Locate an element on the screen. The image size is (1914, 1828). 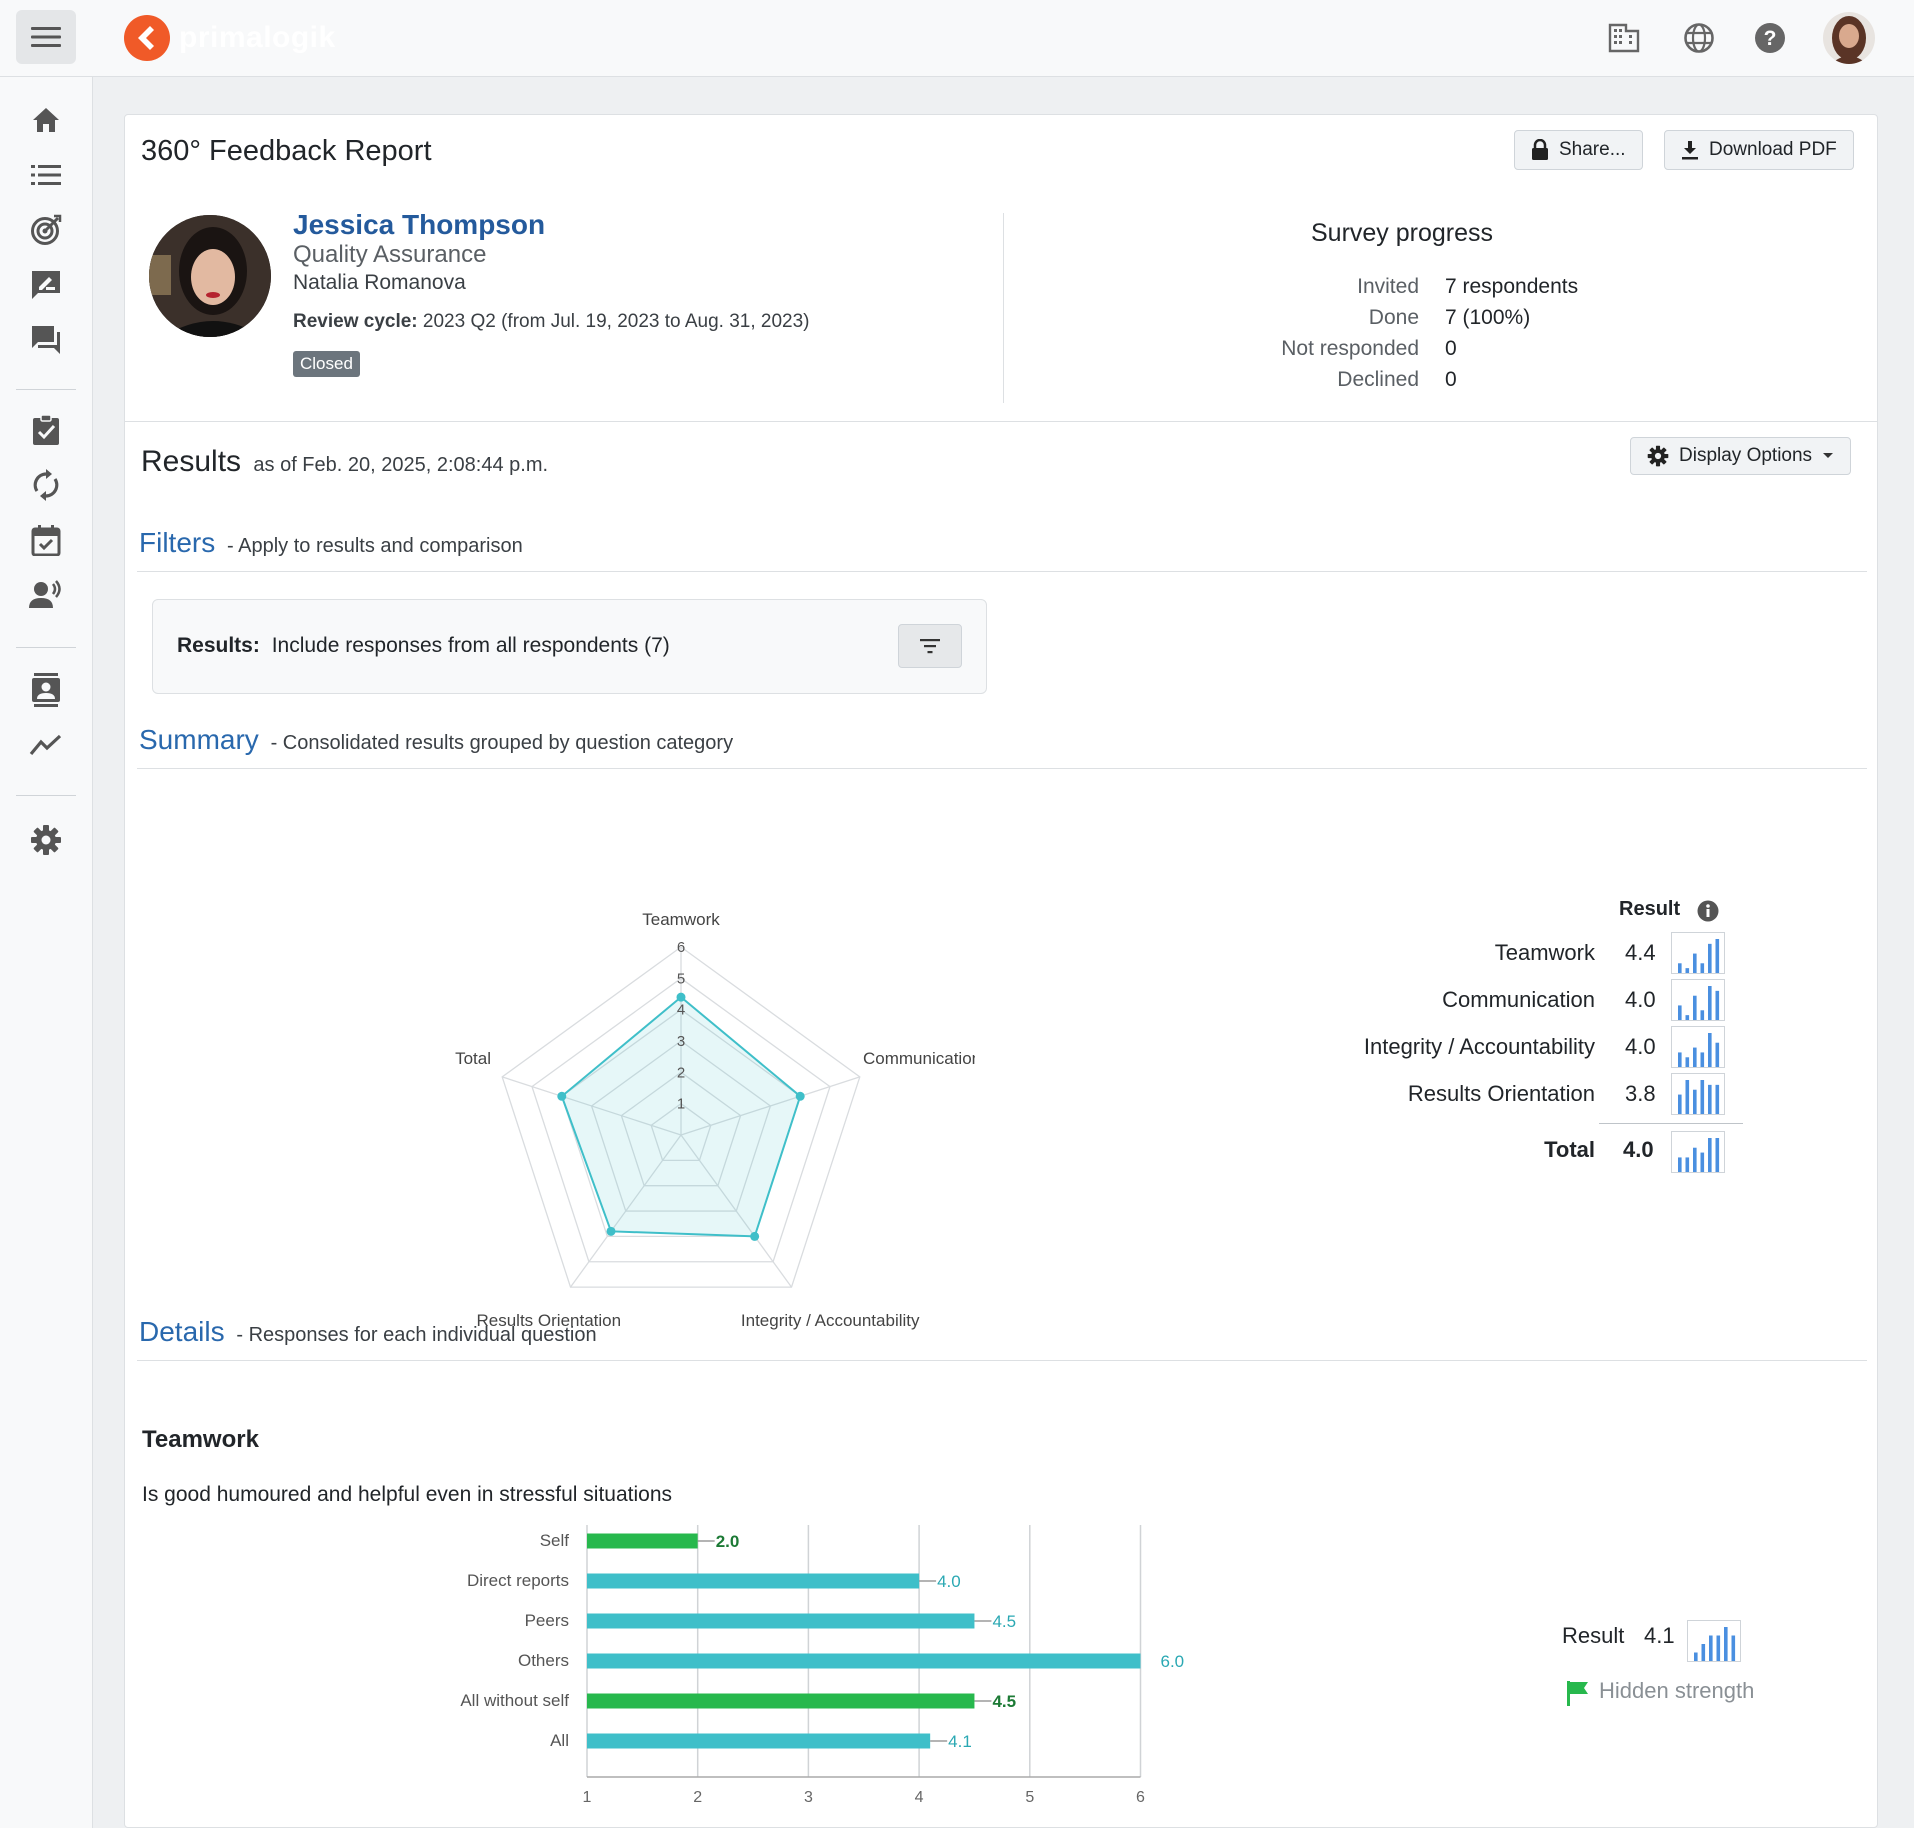
gear-icon is located at coordinates (46, 840).